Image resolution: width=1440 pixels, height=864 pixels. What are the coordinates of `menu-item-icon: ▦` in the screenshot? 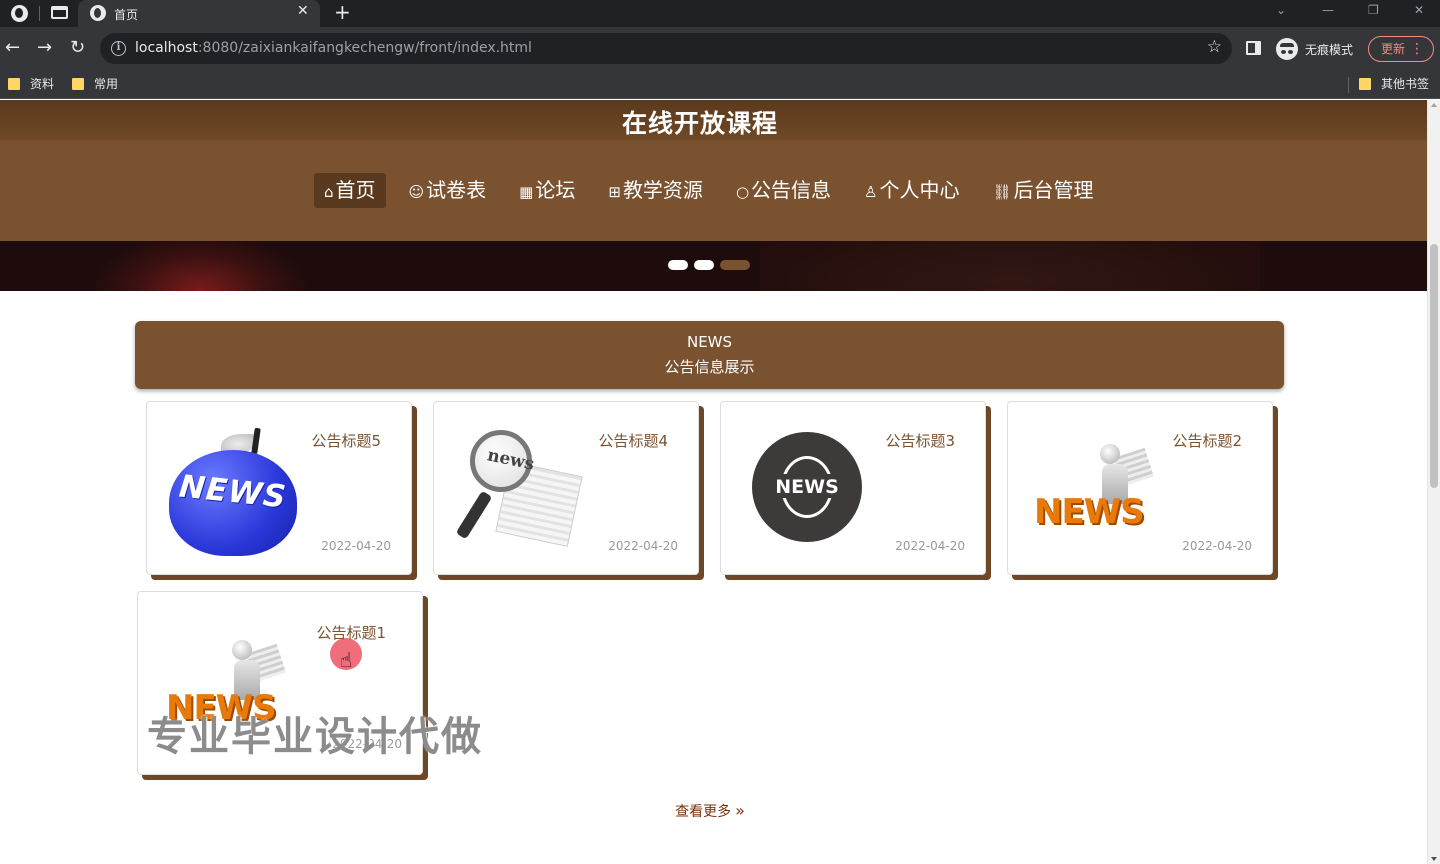 It's located at (526, 192).